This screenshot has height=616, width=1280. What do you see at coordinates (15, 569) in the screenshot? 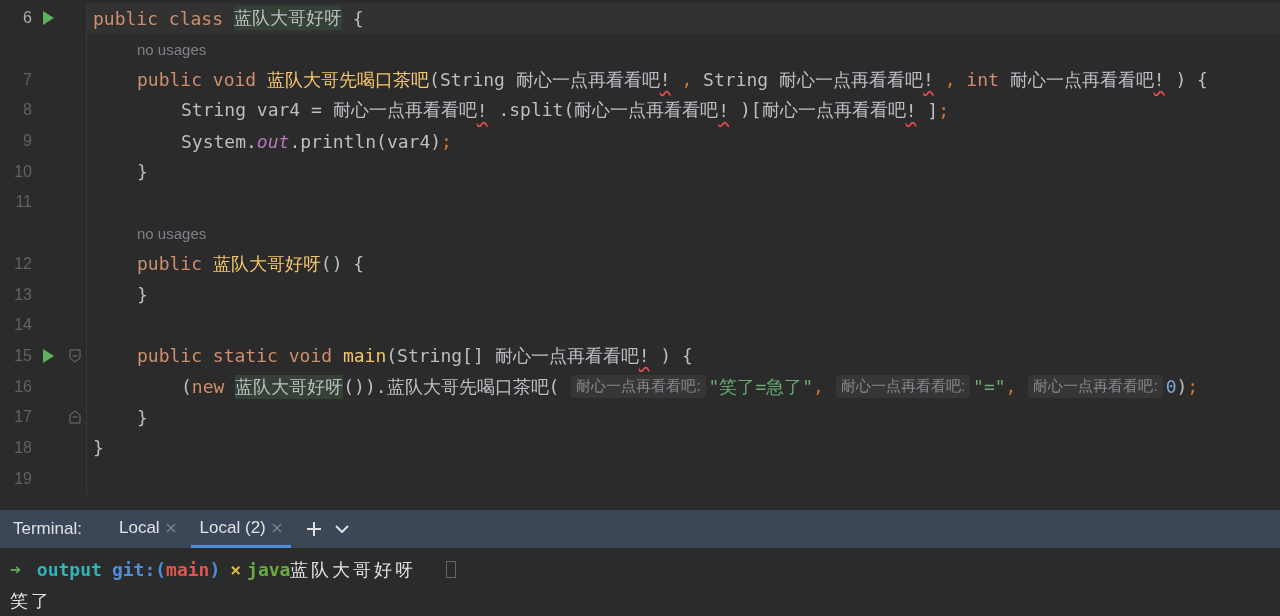
I see `prompt-arrow: ➜` at bounding box center [15, 569].